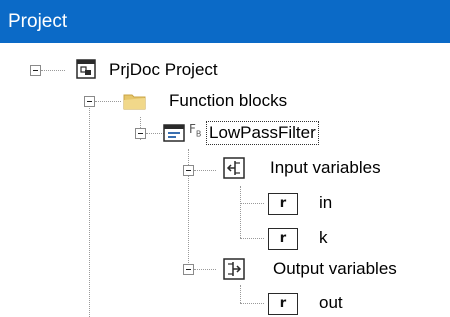 The height and width of the screenshot is (317, 450). I want to click on tree-item-lowpassfilter-label: LowPassFilter, so click(262, 133).